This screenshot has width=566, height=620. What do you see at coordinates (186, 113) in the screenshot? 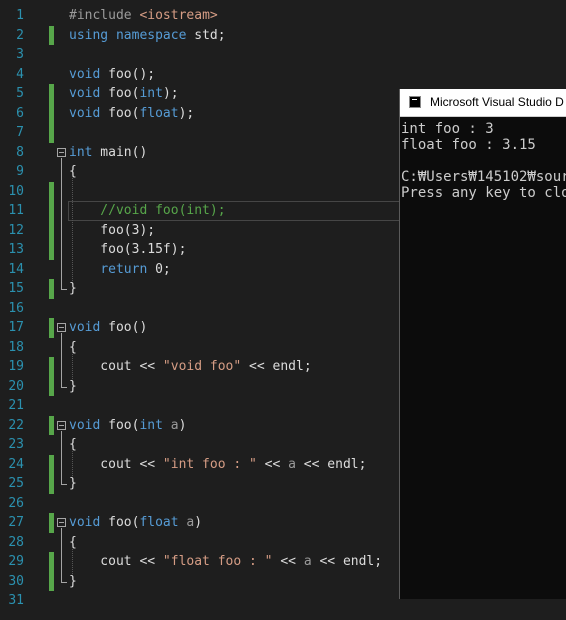
I see `code-token: );` at bounding box center [186, 113].